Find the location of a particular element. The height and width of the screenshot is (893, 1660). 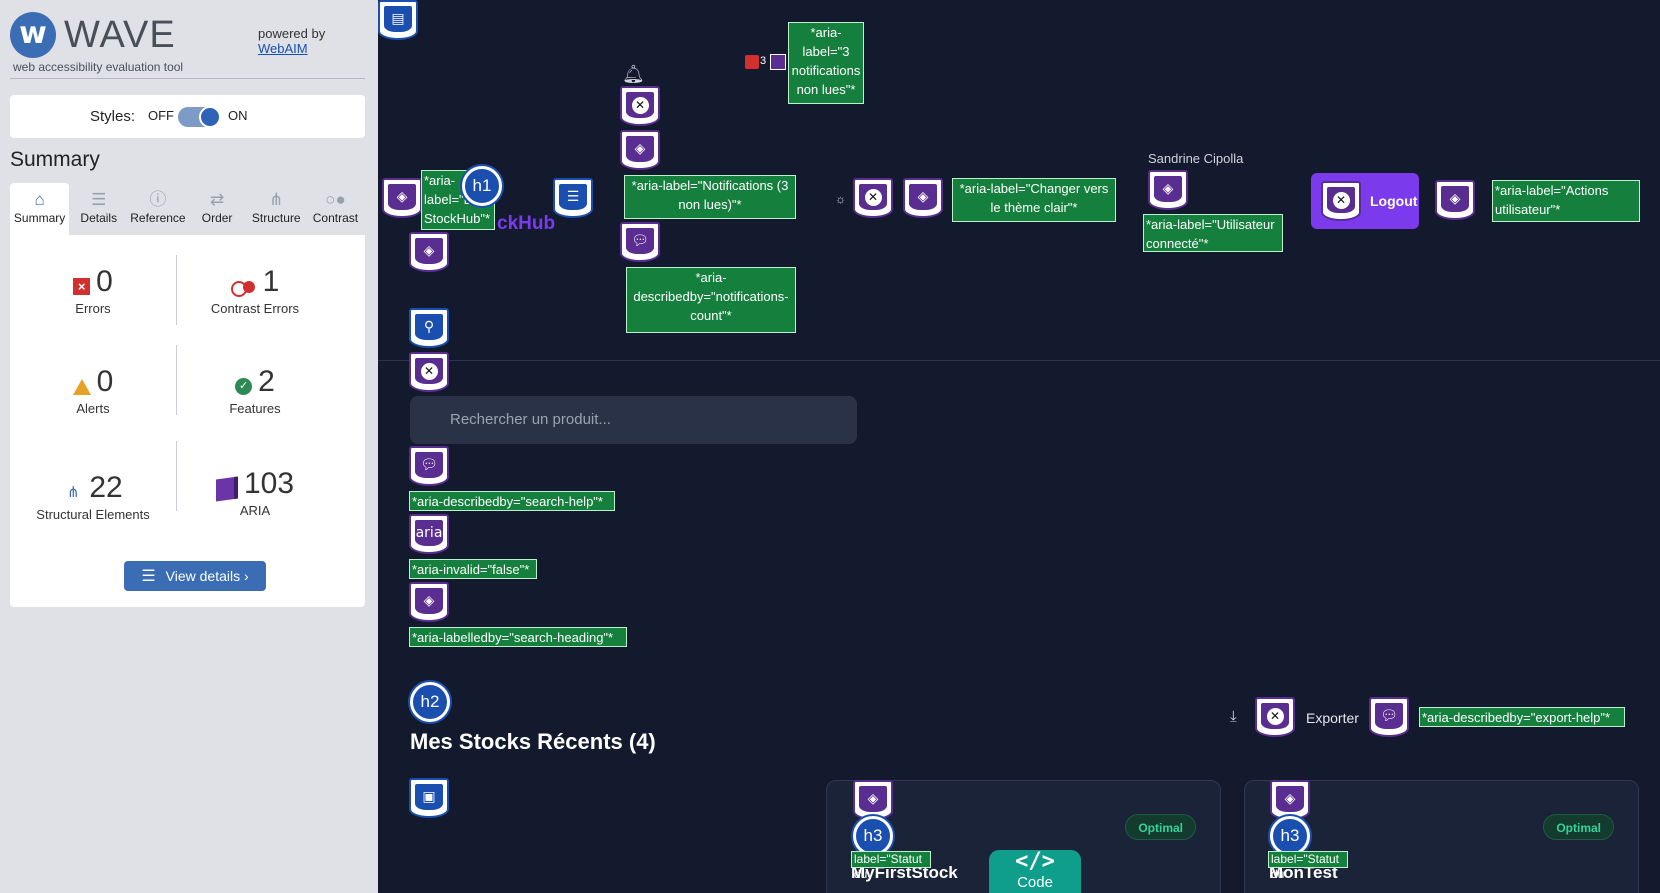

tab-summary: ⌂ Summary is located at coordinates (40, 209).